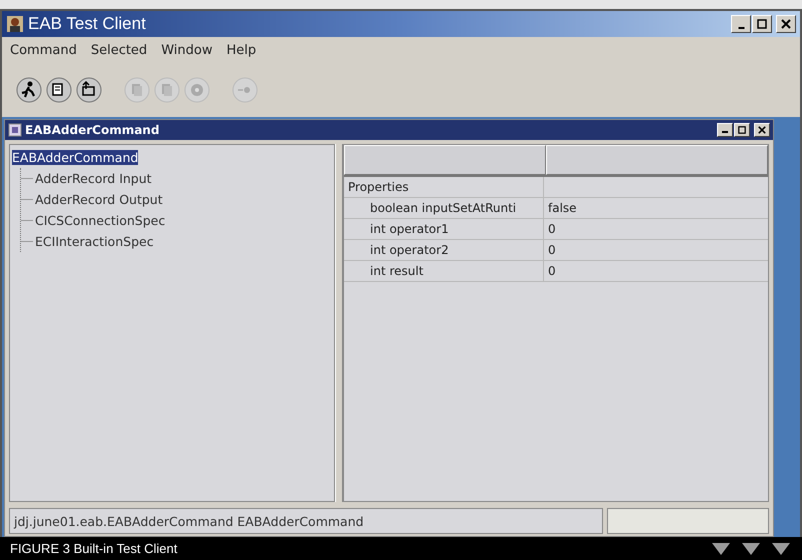  I want to click on table-cell-text: false, so click(562, 208).